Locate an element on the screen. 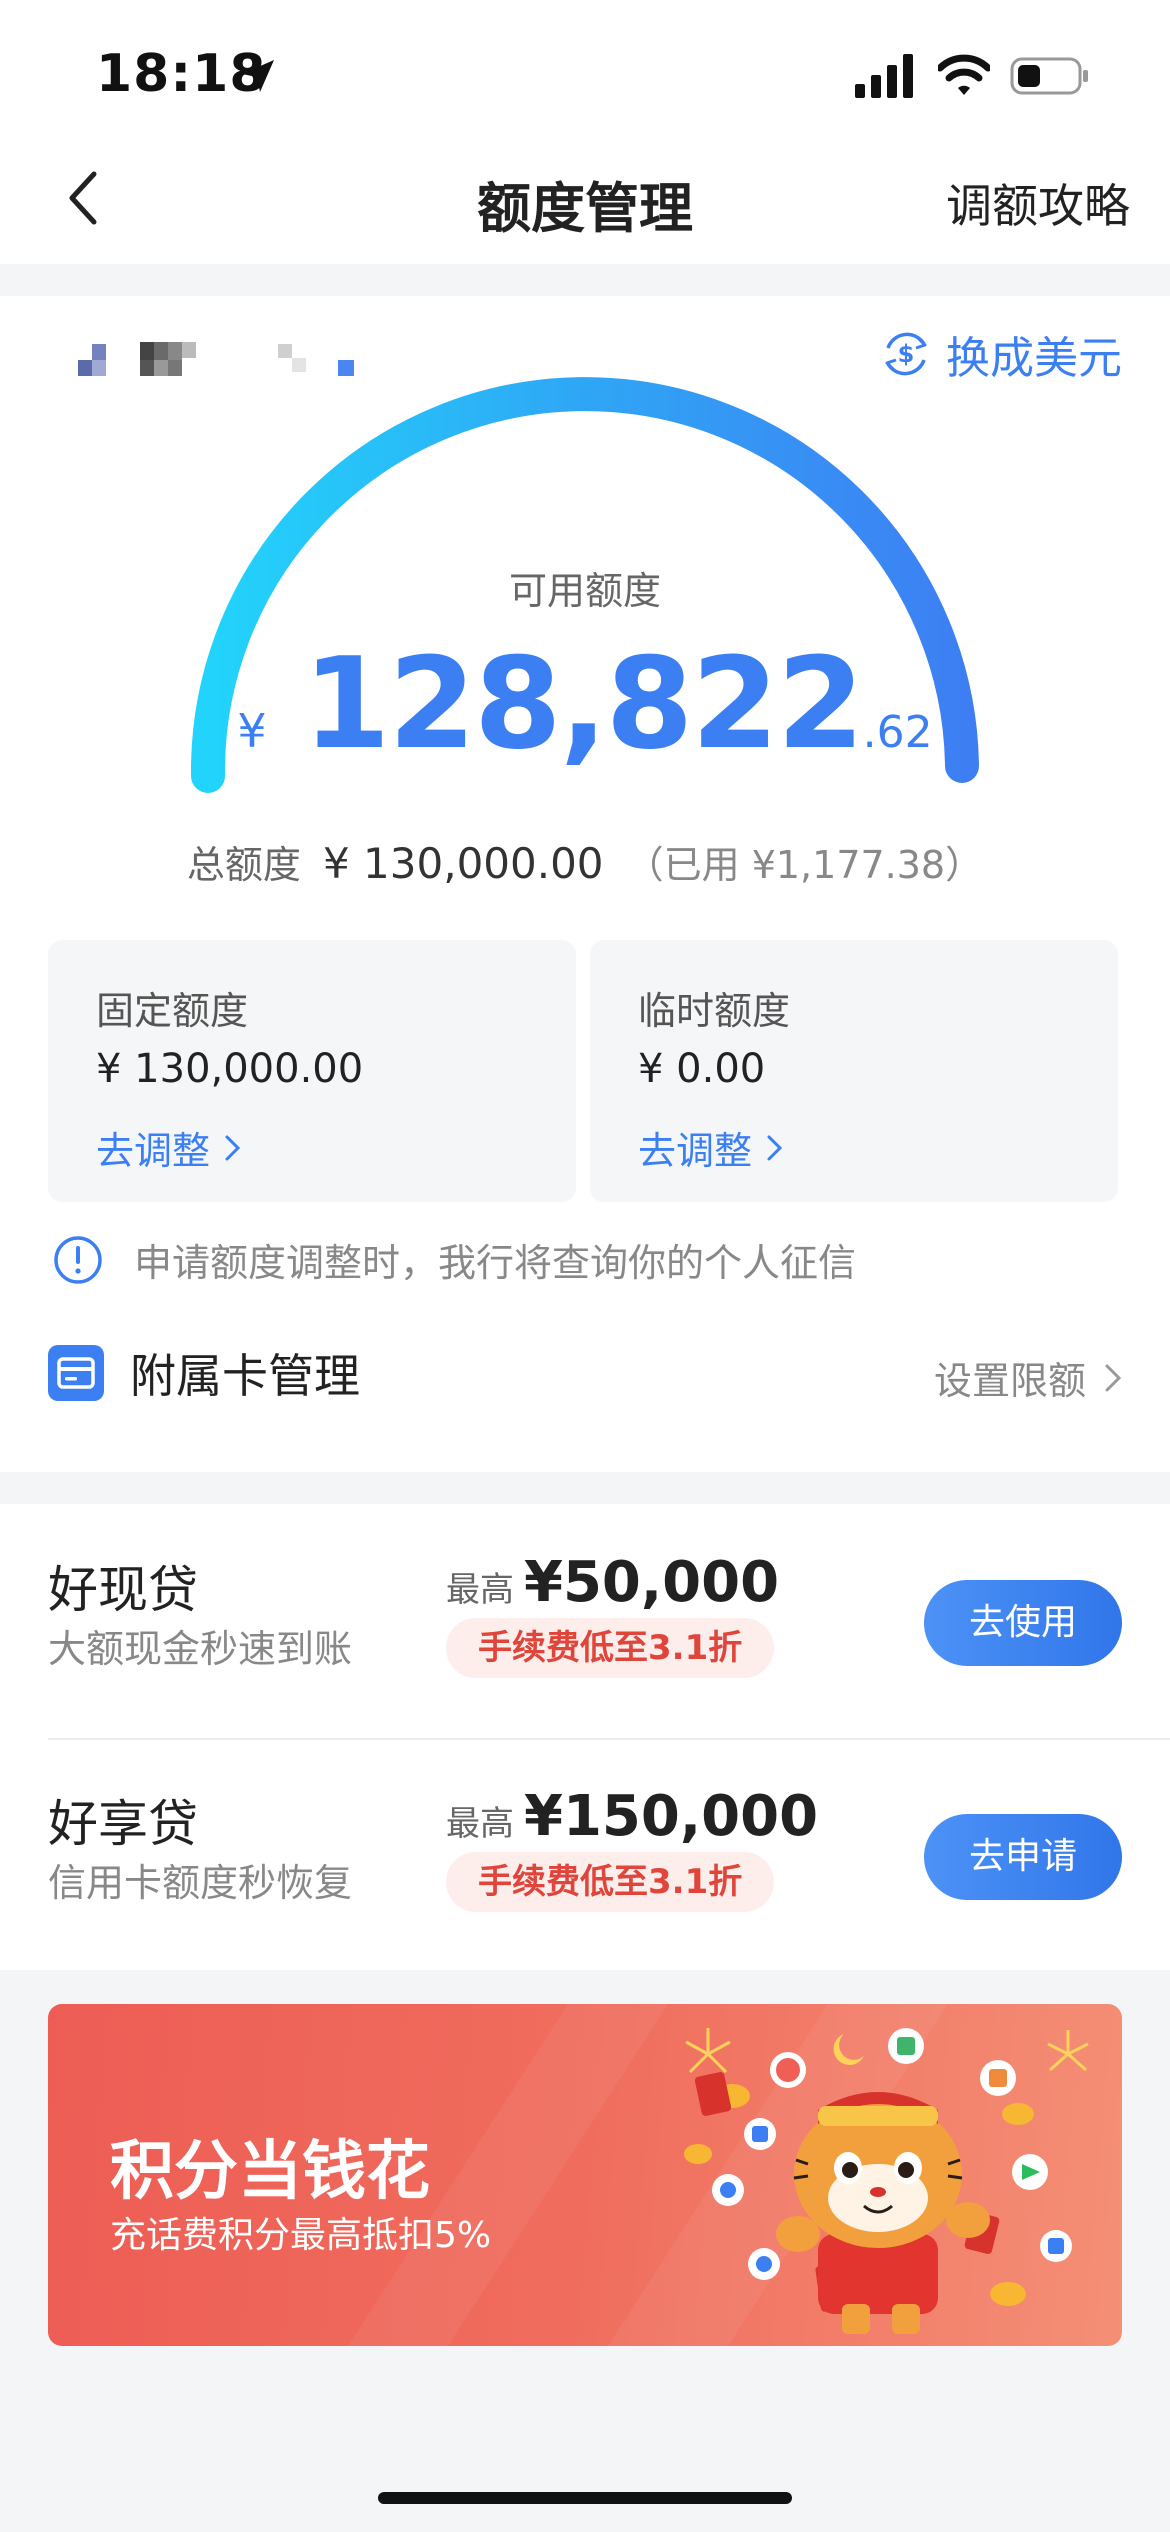  cellular-signal-icon is located at coordinates (884, 76).